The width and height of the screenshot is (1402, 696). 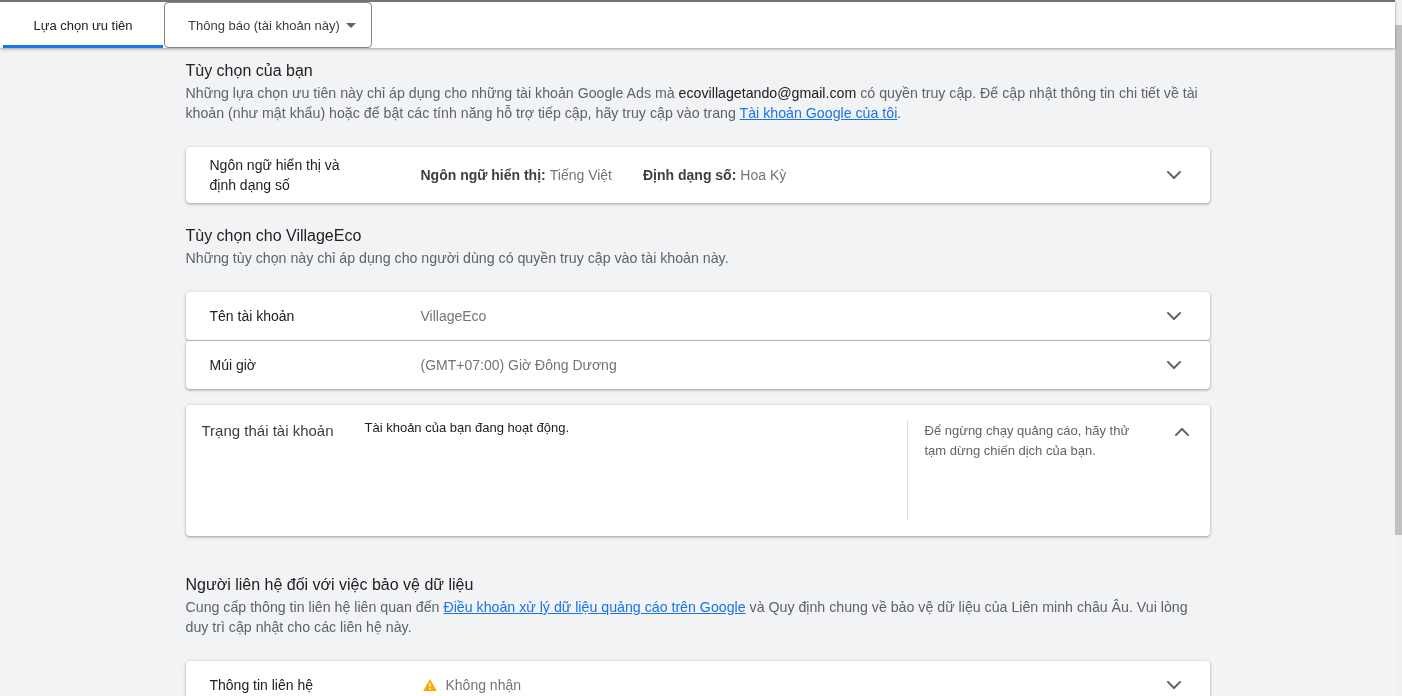 I want to click on section-description: Cung cấp thông tin liên hệ liên quan đến Điều khoản xử lý dữ liệu quảng cáo trên Google và Quy định chung về bảo vệ dữ liệu của Liên minh châu Âu. Vui lòng duy trì cập nhật cho các liên hệ này., so click(x=687, y=617).